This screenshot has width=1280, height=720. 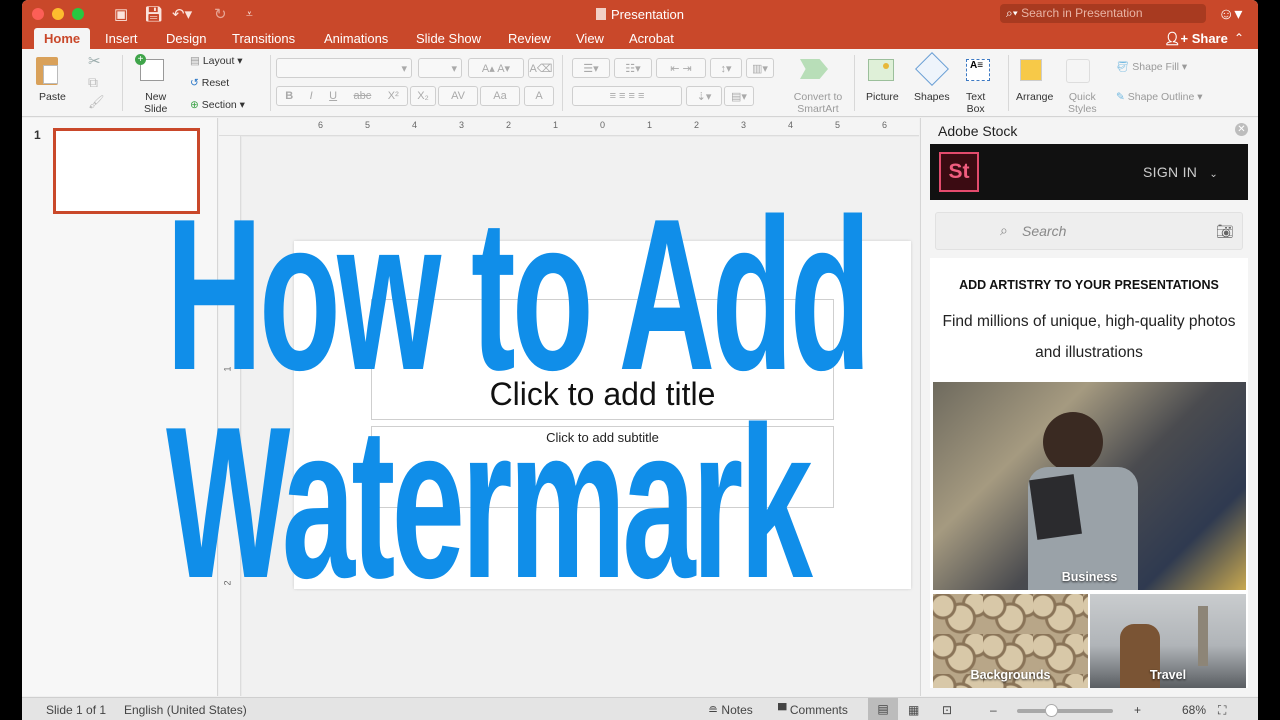 What do you see at coordinates (590, 38) in the screenshot?
I see `tab-view: View` at bounding box center [590, 38].